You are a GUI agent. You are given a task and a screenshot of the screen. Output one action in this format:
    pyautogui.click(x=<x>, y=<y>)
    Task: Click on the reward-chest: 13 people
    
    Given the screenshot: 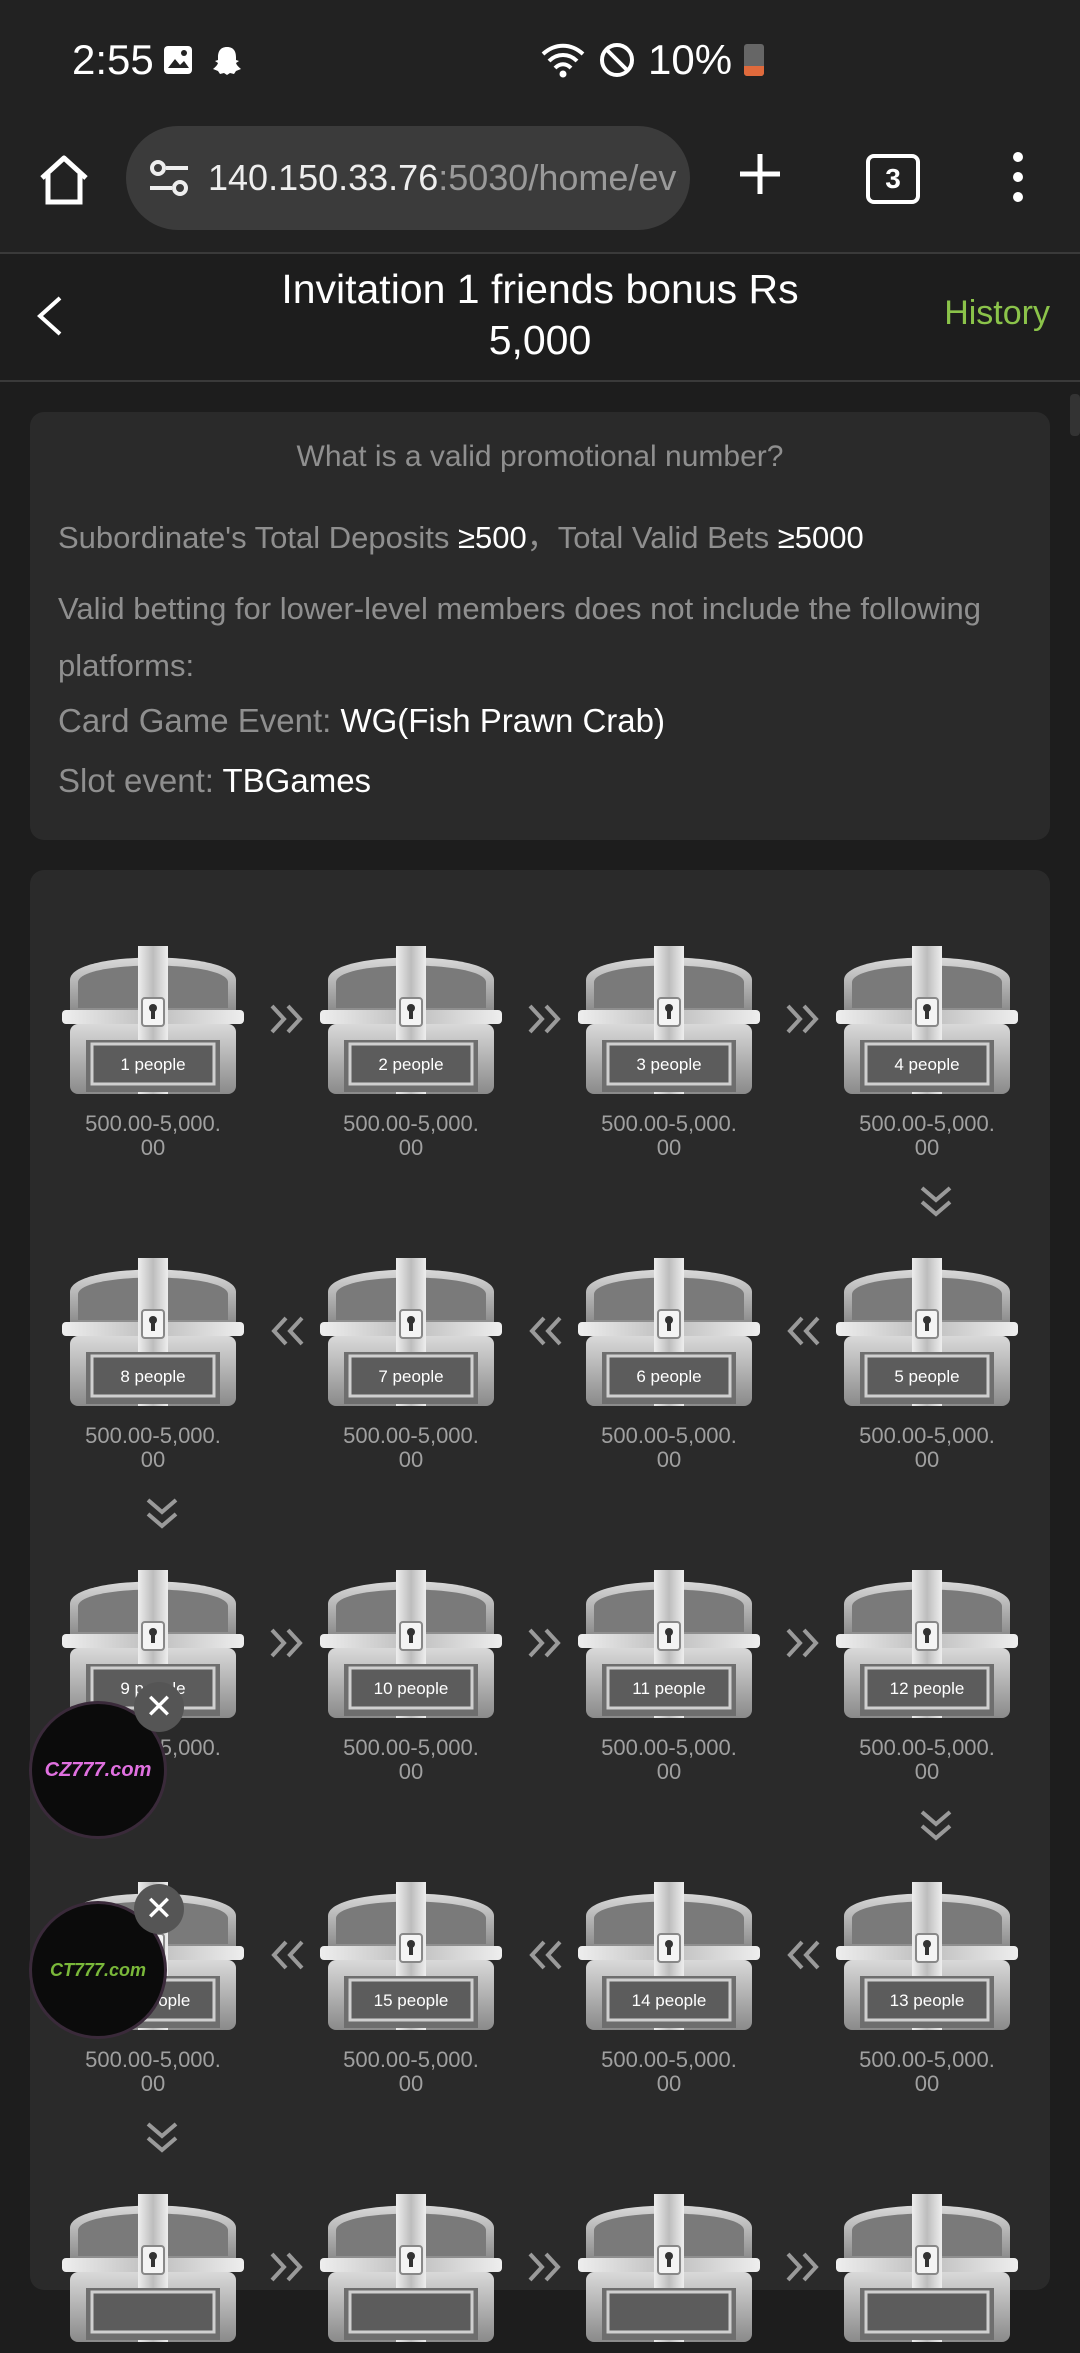 What is the action you would take?
    pyautogui.click(x=927, y=1956)
    